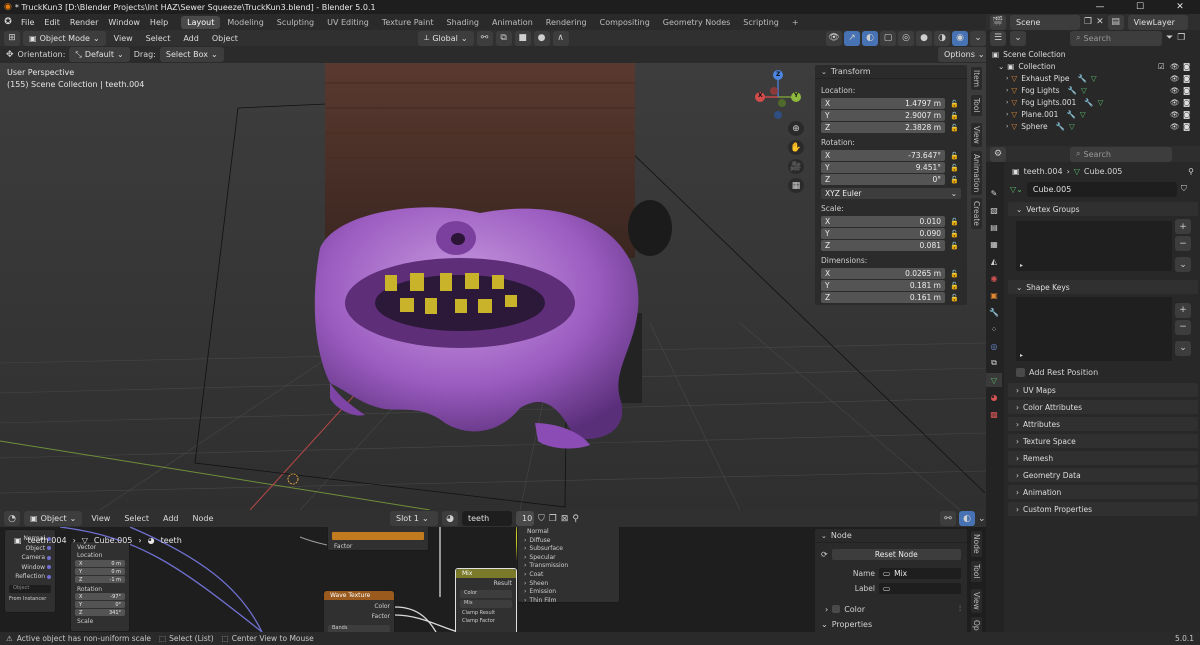 The height and width of the screenshot is (645, 1200). I want to click on shape-key-menu-button: ⌄, so click(1183, 348).